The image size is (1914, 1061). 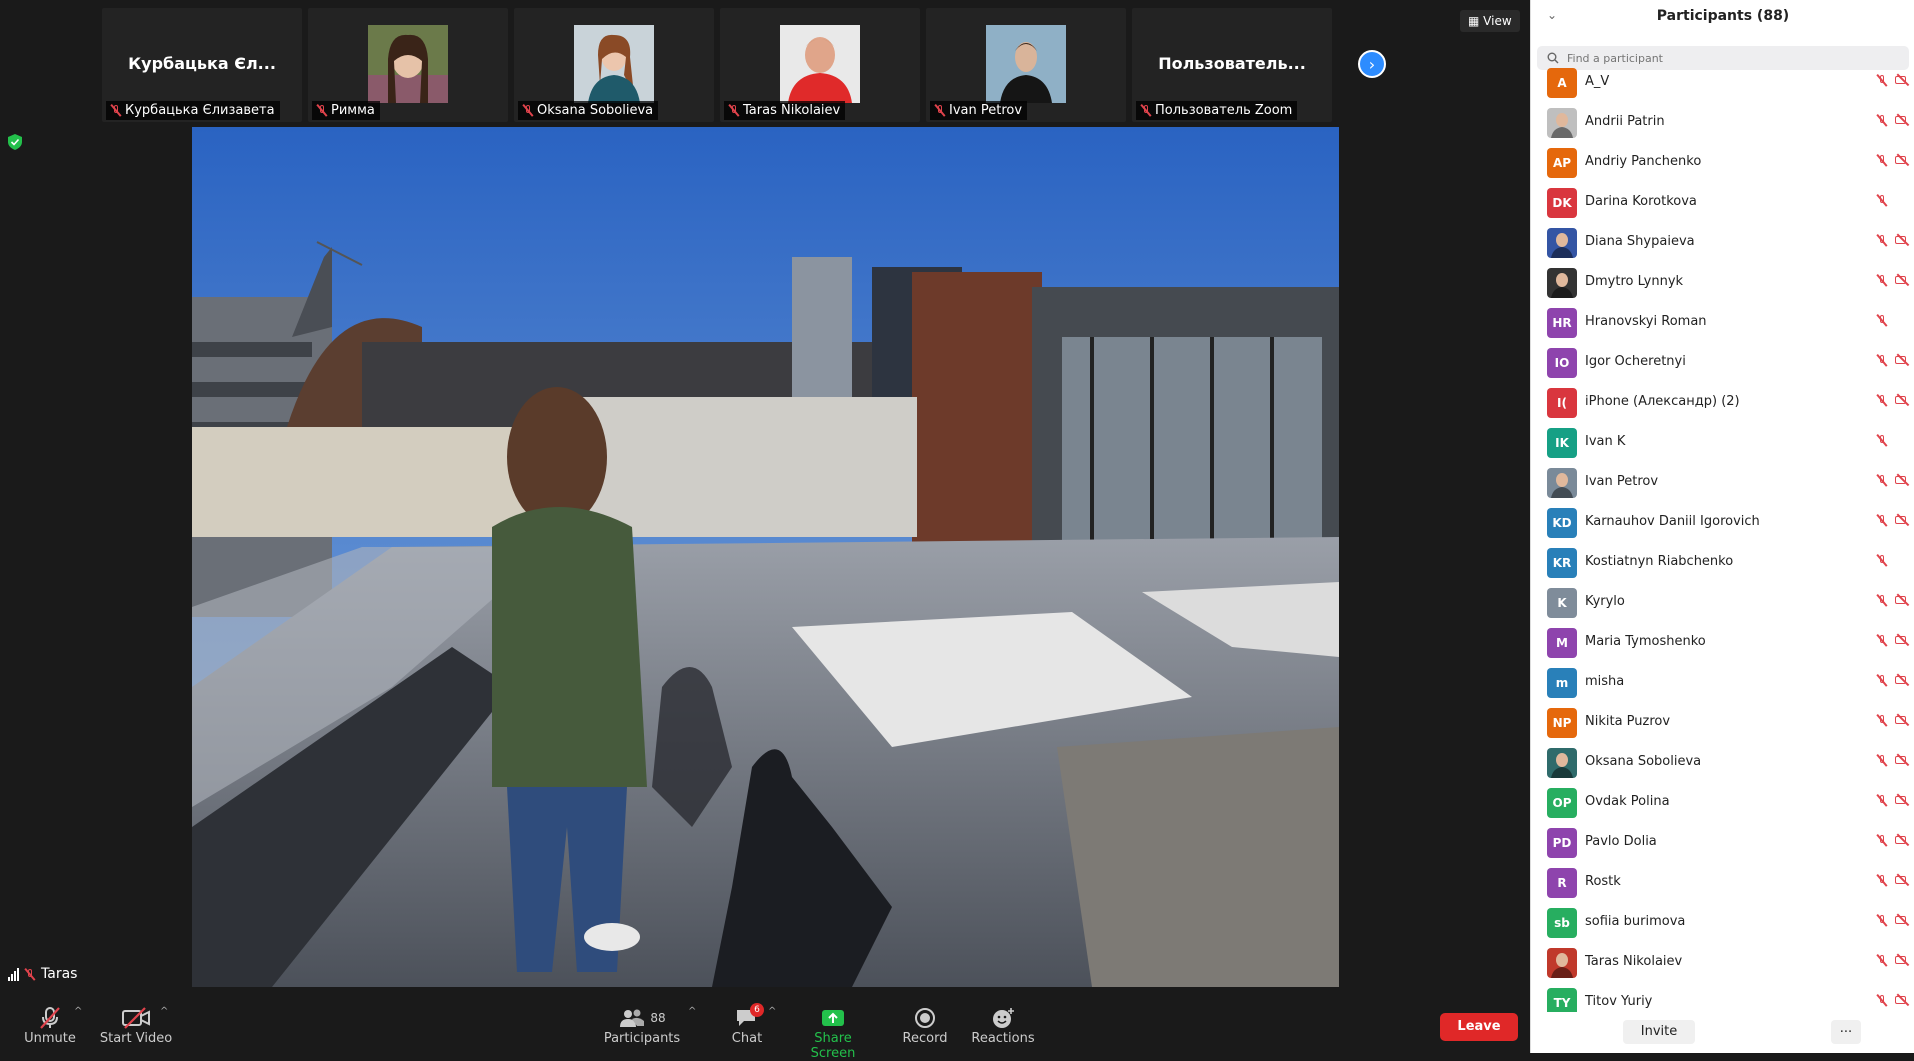 I want to click on participant-row: R Rostk, so click(x=1722, y=882).